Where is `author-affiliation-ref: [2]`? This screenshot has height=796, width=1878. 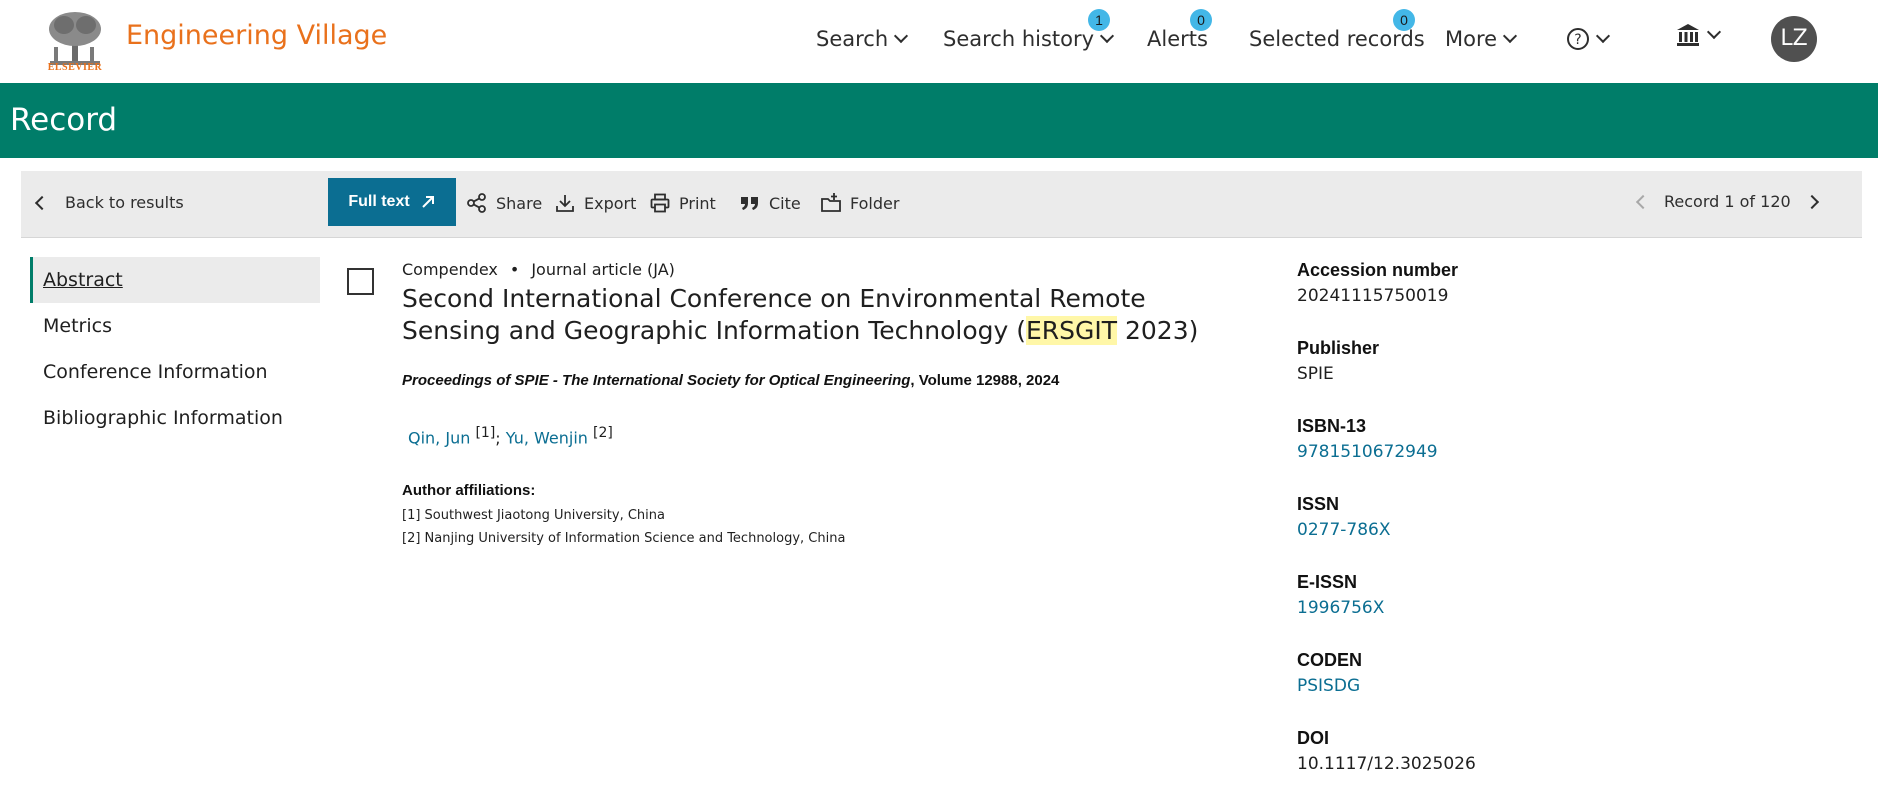 author-affiliation-ref: [2] is located at coordinates (603, 433).